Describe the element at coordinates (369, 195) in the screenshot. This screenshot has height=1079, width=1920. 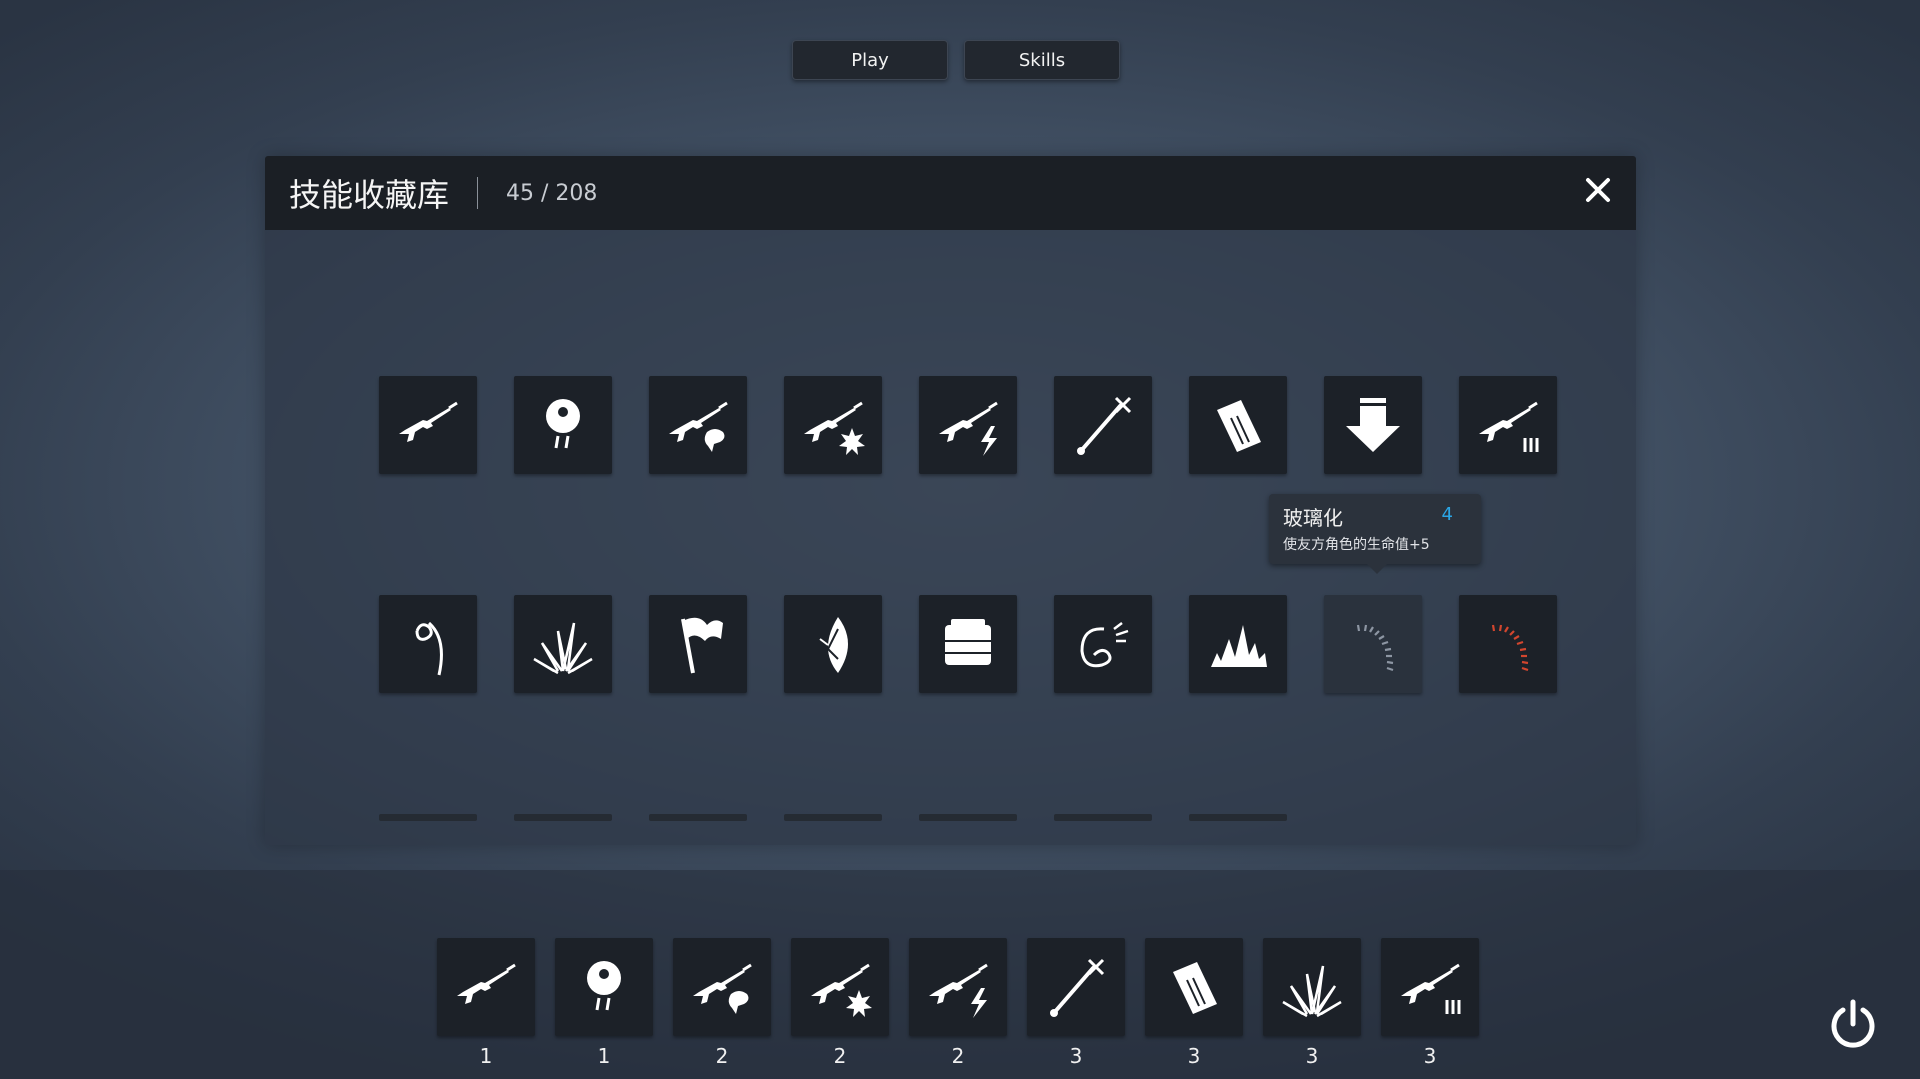
I see `panel-title: 技能收藏库` at that location.